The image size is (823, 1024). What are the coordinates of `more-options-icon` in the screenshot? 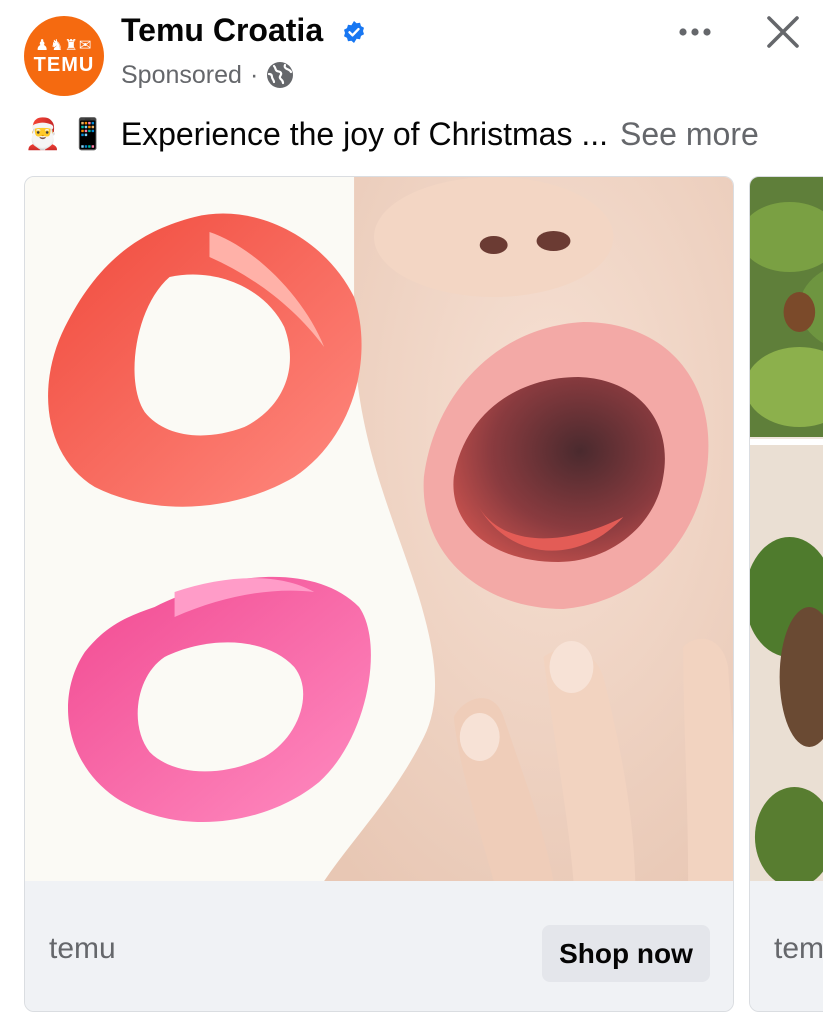 It's located at (695, 32).